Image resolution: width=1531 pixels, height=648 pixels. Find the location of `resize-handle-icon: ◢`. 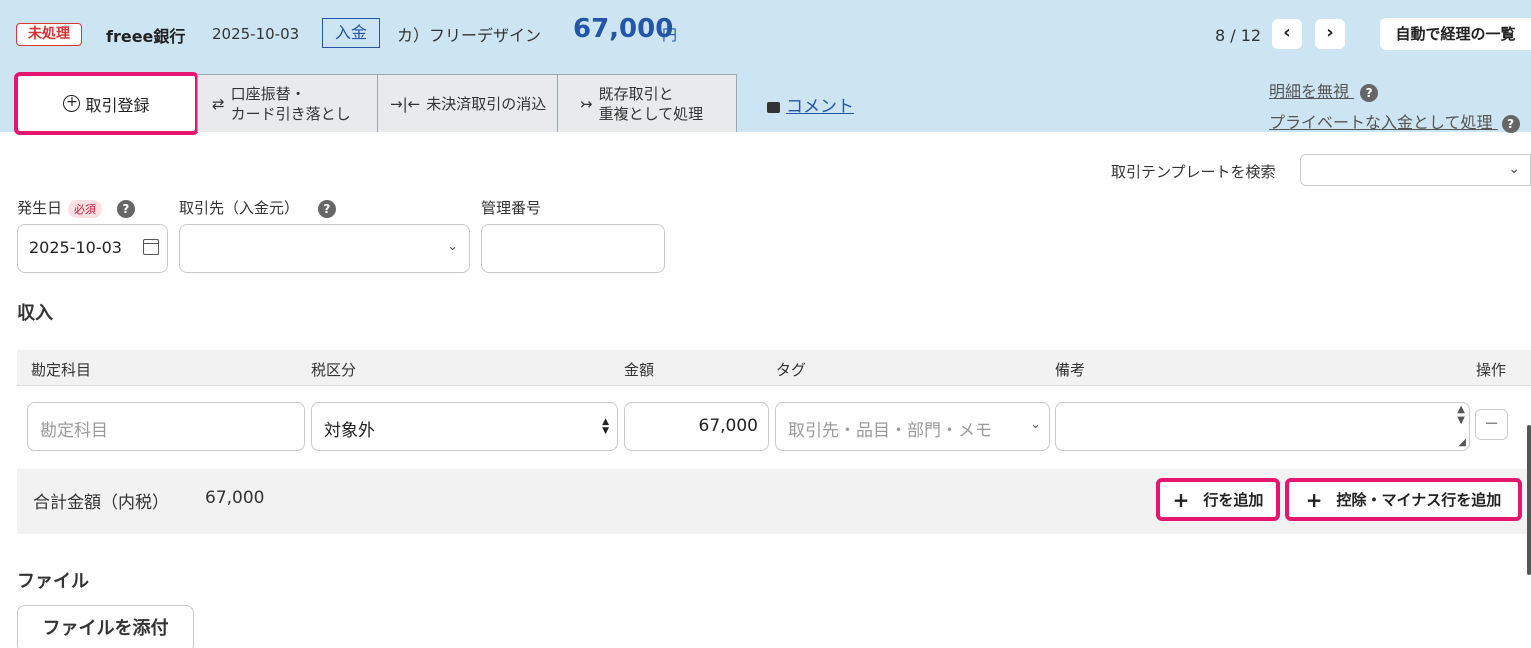

resize-handle-icon: ◢ is located at coordinates (1462, 442).